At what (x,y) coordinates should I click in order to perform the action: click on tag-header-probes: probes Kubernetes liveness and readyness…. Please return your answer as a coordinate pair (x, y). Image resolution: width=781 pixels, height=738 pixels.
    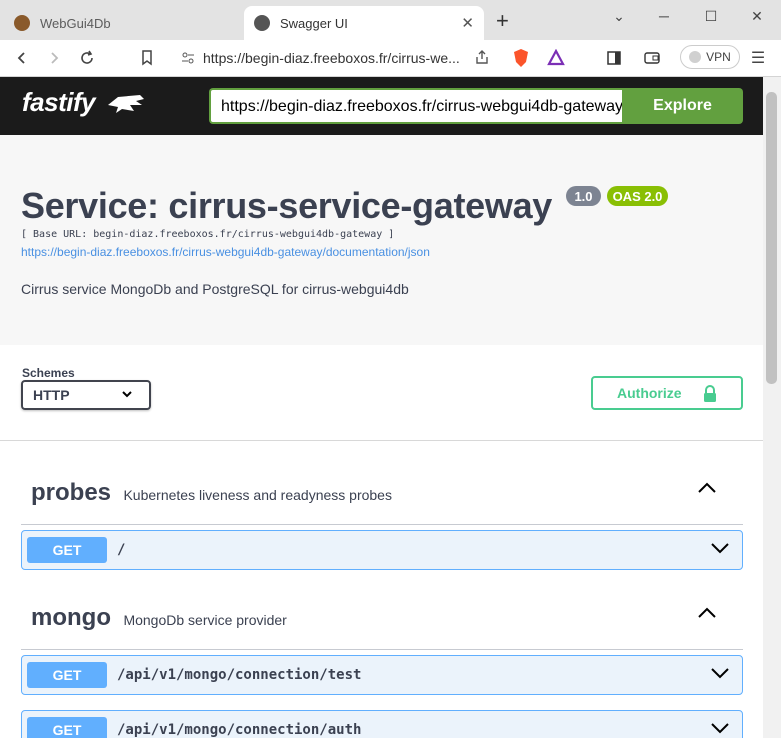
    Looking at the image, I should click on (211, 493).